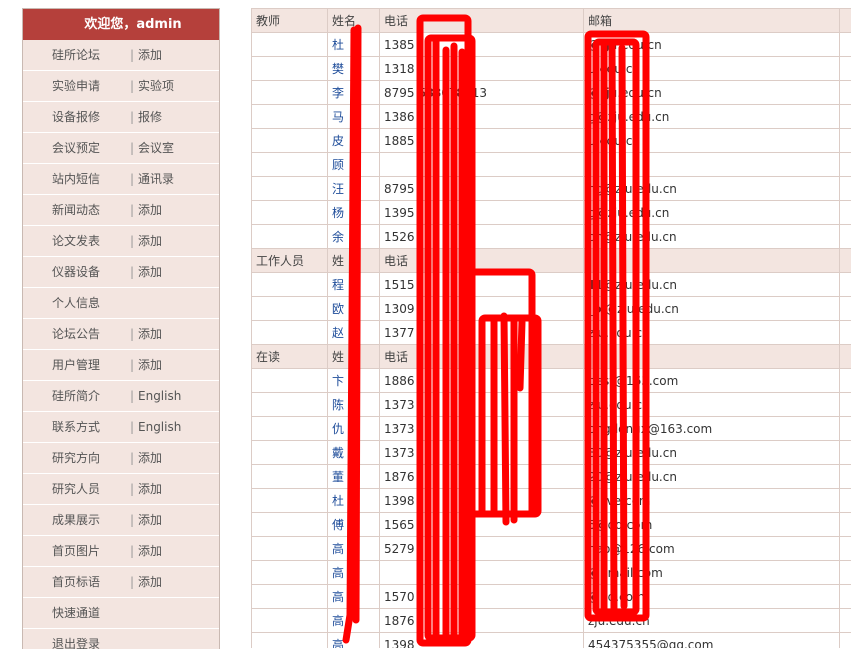 The width and height of the screenshot is (851, 649). What do you see at coordinates (551, 309) in the screenshot?
I see `table-row: 欧1309_o @zju.edu.cn` at bounding box center [551, 309].